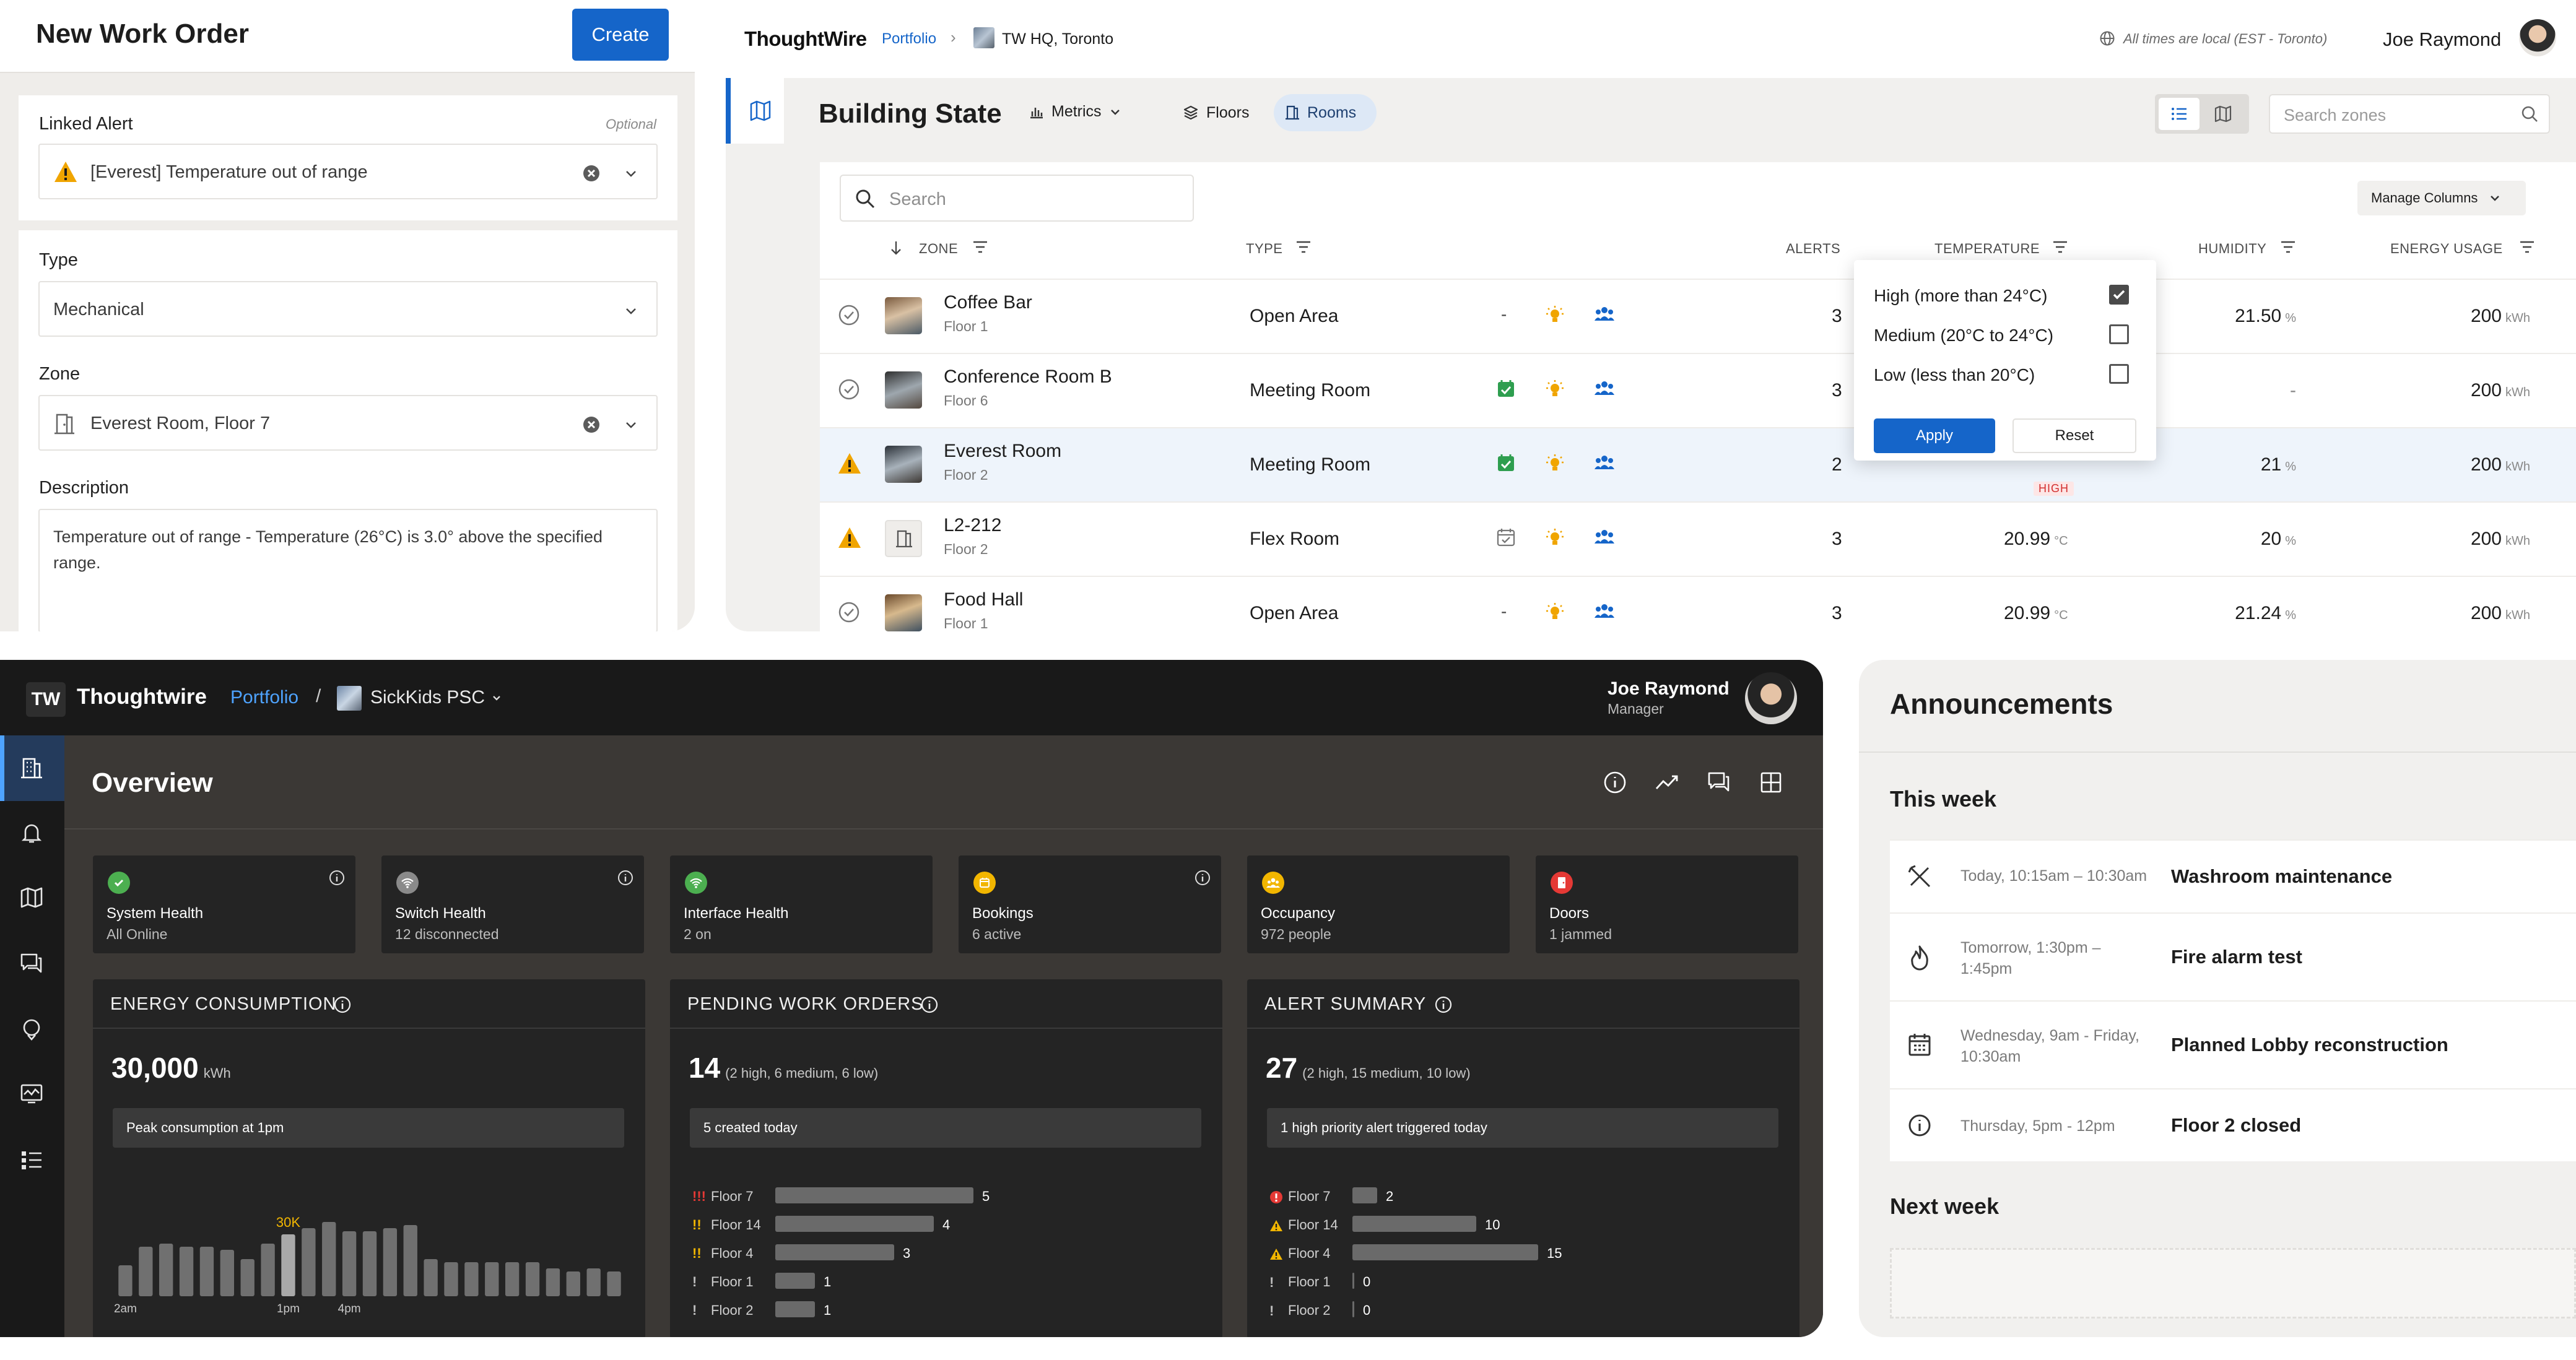  I want to click on status-card-switch-health: Switch Health 12 disconnected, so click(512, 904).